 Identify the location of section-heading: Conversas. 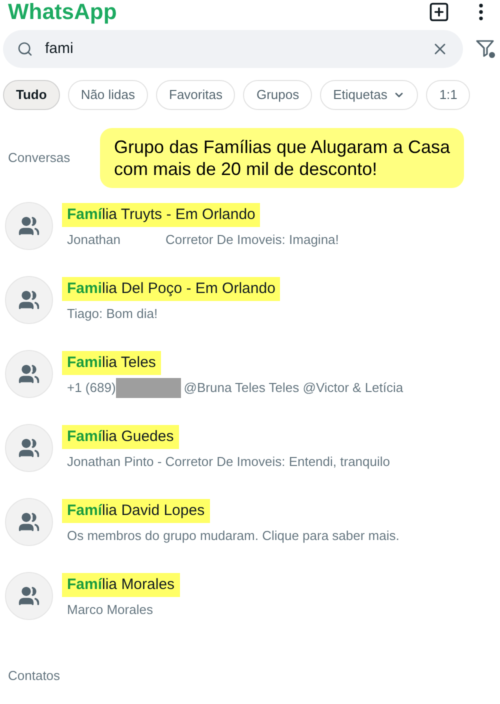
(39, 157).